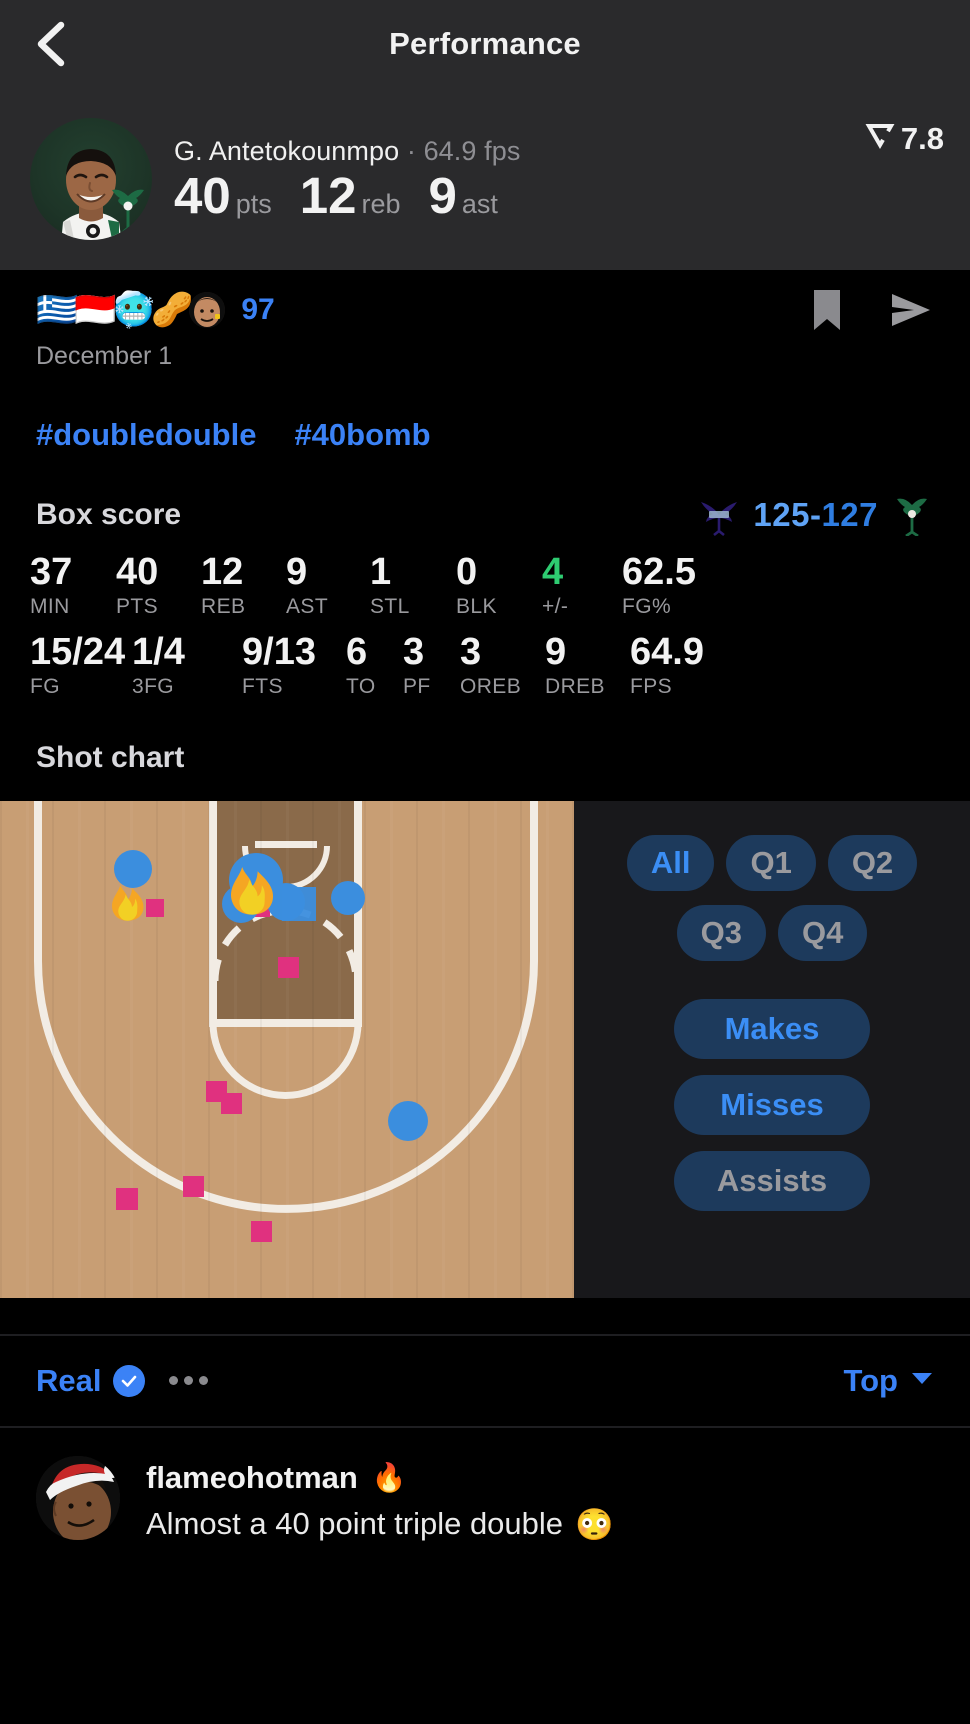 This screenshot has height=1724, width=970. Describe the element at coordinates (172, 310) in the screenshot. I see `reaction-emoji-4: 🥜` at that location.